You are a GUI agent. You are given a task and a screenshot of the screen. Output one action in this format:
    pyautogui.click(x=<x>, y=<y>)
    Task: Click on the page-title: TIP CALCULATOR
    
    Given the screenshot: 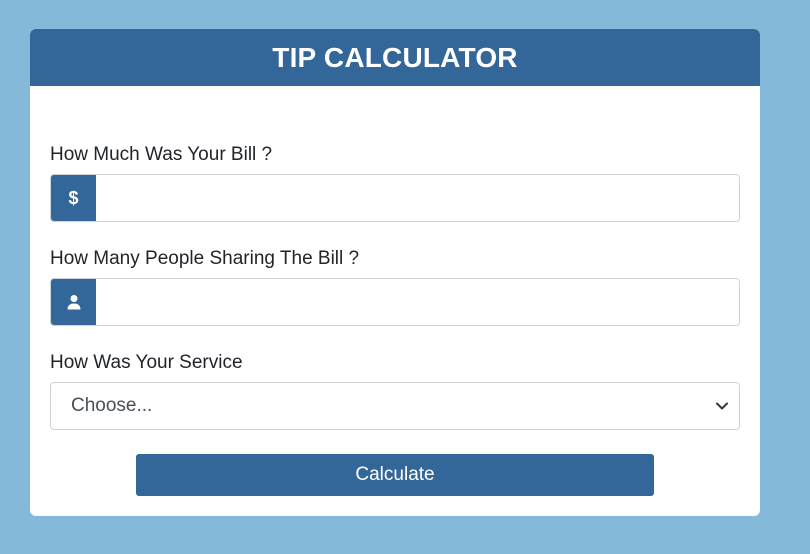 What is the action you would take?
    pyautogui.click(x=395, y=57)
    